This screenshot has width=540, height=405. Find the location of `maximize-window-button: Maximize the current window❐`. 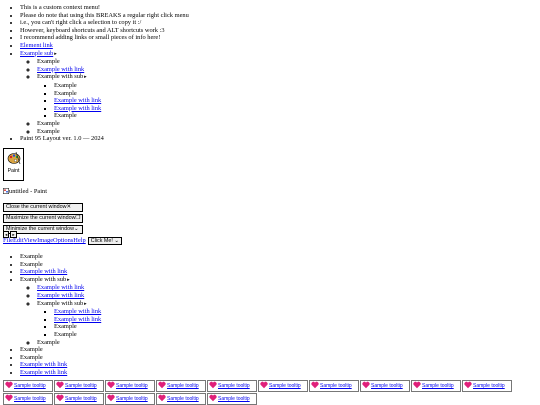

maximize-window-button: Maximize the current window❐ is located at coordinates (43, 218).